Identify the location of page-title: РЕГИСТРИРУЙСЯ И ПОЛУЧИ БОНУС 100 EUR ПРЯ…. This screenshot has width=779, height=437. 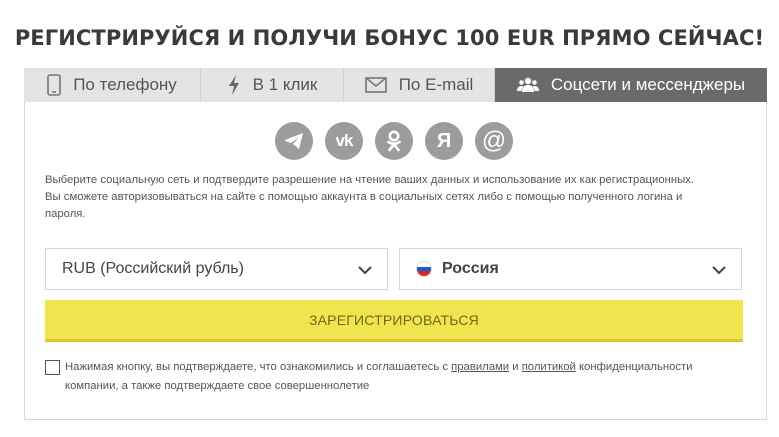
(389, 38).